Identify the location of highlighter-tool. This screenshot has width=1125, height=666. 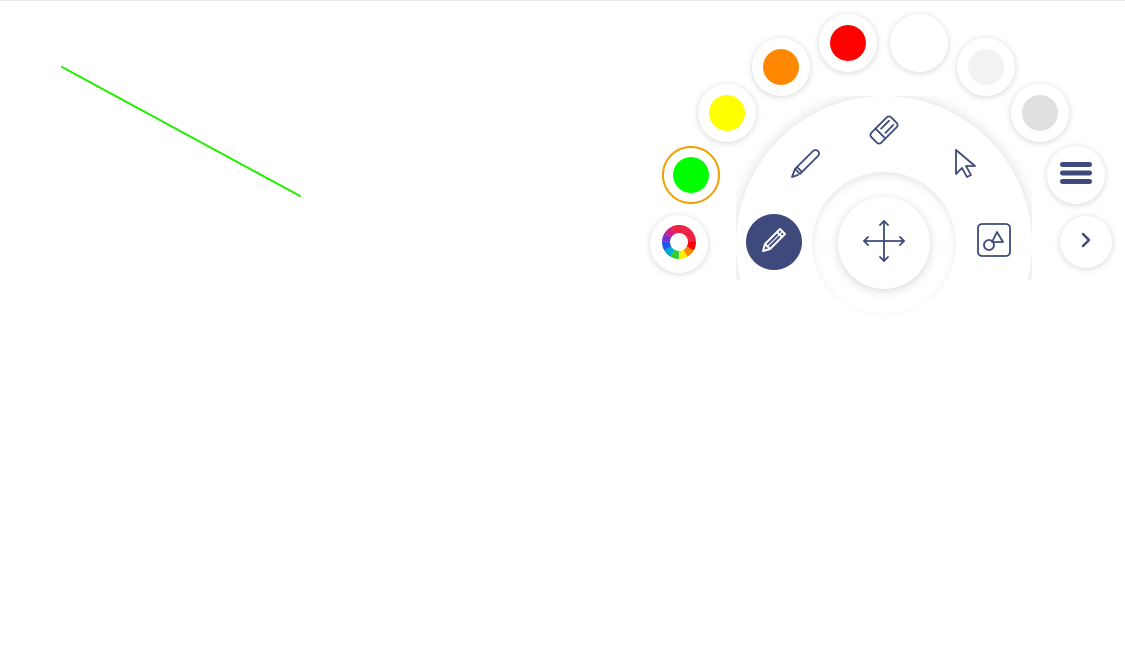
(807, 164).